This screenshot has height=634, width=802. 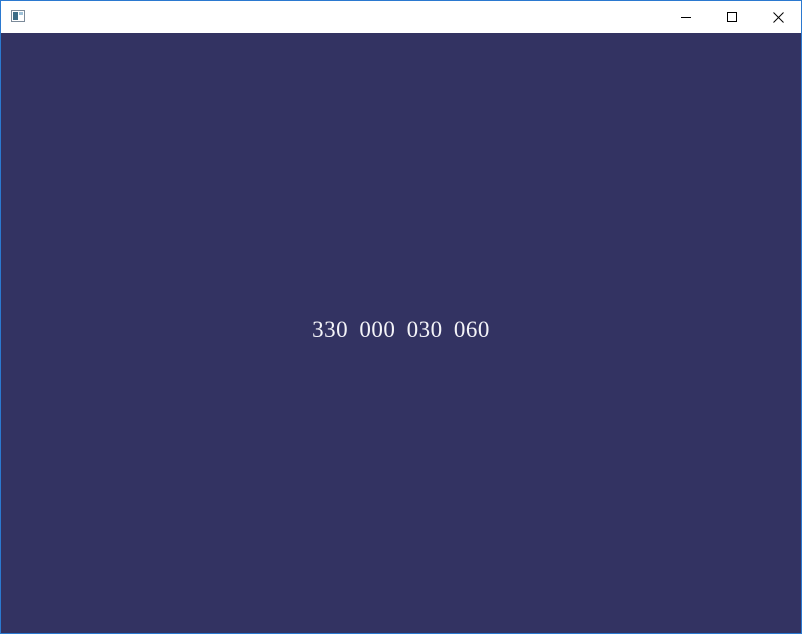 I want to click on maximize-button, so click(x=732, y=17).